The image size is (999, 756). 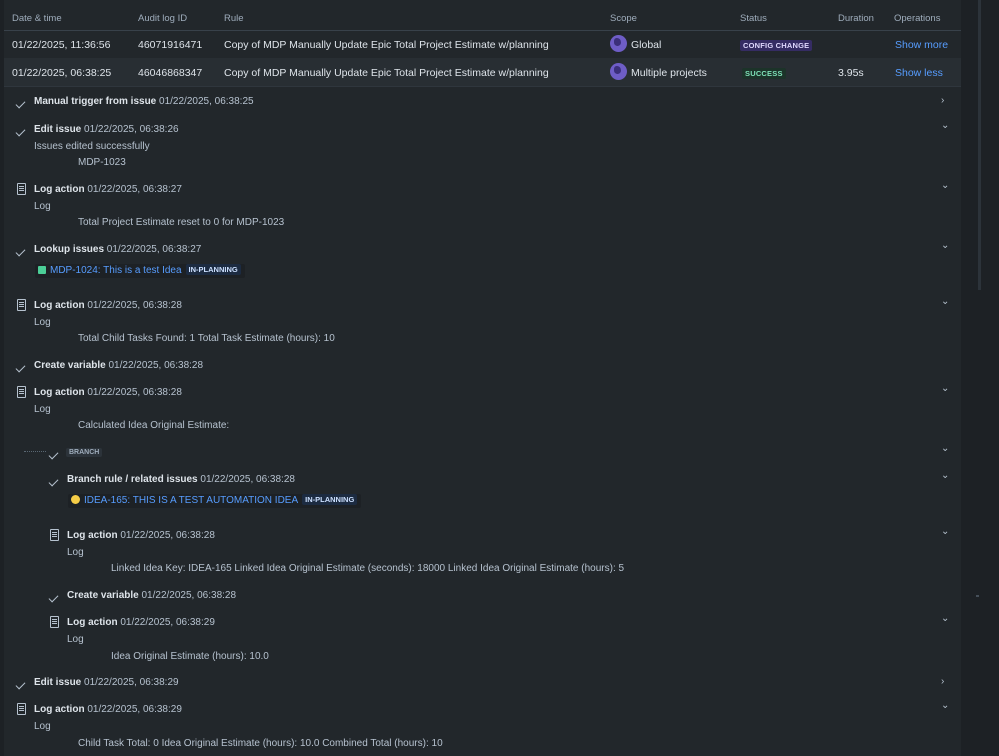 I want to click on branch-group: BRANCH ⌄, so click(x=482, y=455).